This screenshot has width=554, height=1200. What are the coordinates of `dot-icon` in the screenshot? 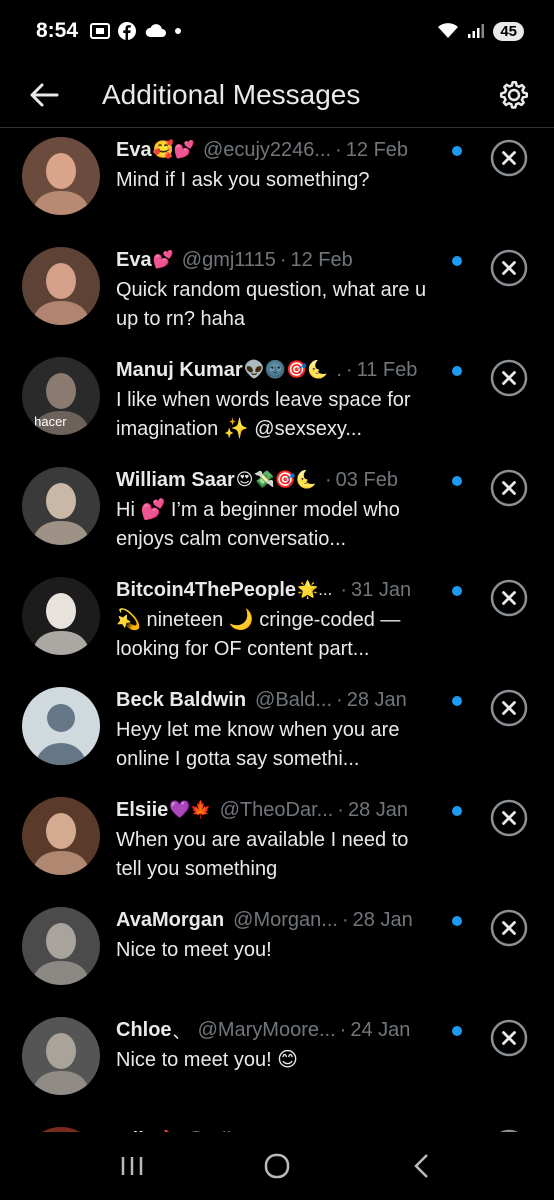 It's located at (178, 31).